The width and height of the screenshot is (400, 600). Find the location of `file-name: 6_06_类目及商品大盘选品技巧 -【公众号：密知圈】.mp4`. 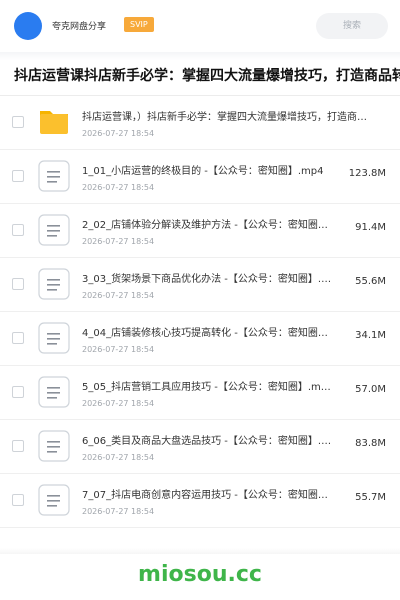

file-name: 6_06_类目及商品大盘选品技巧 -【公众号：密知圈】.mp4 is located at coordinates (207, 441).